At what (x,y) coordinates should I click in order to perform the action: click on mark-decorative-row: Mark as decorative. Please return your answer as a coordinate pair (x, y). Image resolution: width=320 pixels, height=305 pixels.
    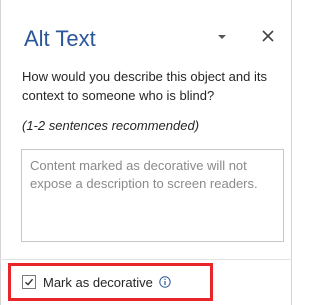
    Looking at the image, I should click on (96, 282).